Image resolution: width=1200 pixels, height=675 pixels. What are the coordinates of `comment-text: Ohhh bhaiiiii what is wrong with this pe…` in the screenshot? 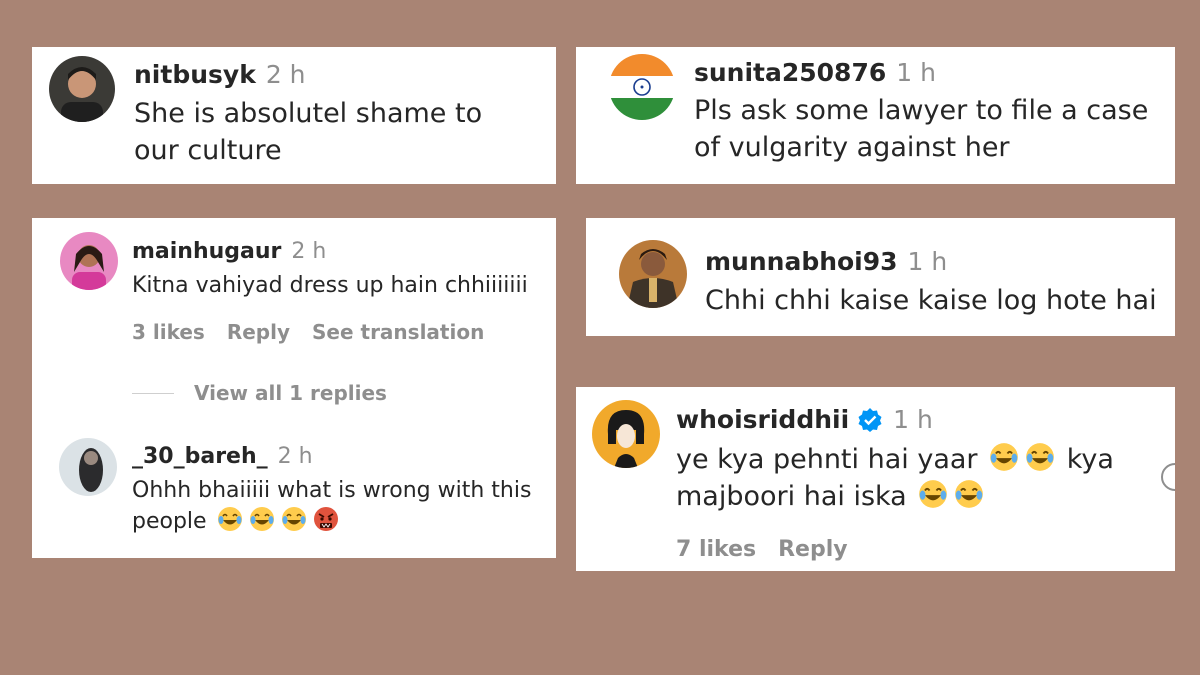 It's located at (332, 507).